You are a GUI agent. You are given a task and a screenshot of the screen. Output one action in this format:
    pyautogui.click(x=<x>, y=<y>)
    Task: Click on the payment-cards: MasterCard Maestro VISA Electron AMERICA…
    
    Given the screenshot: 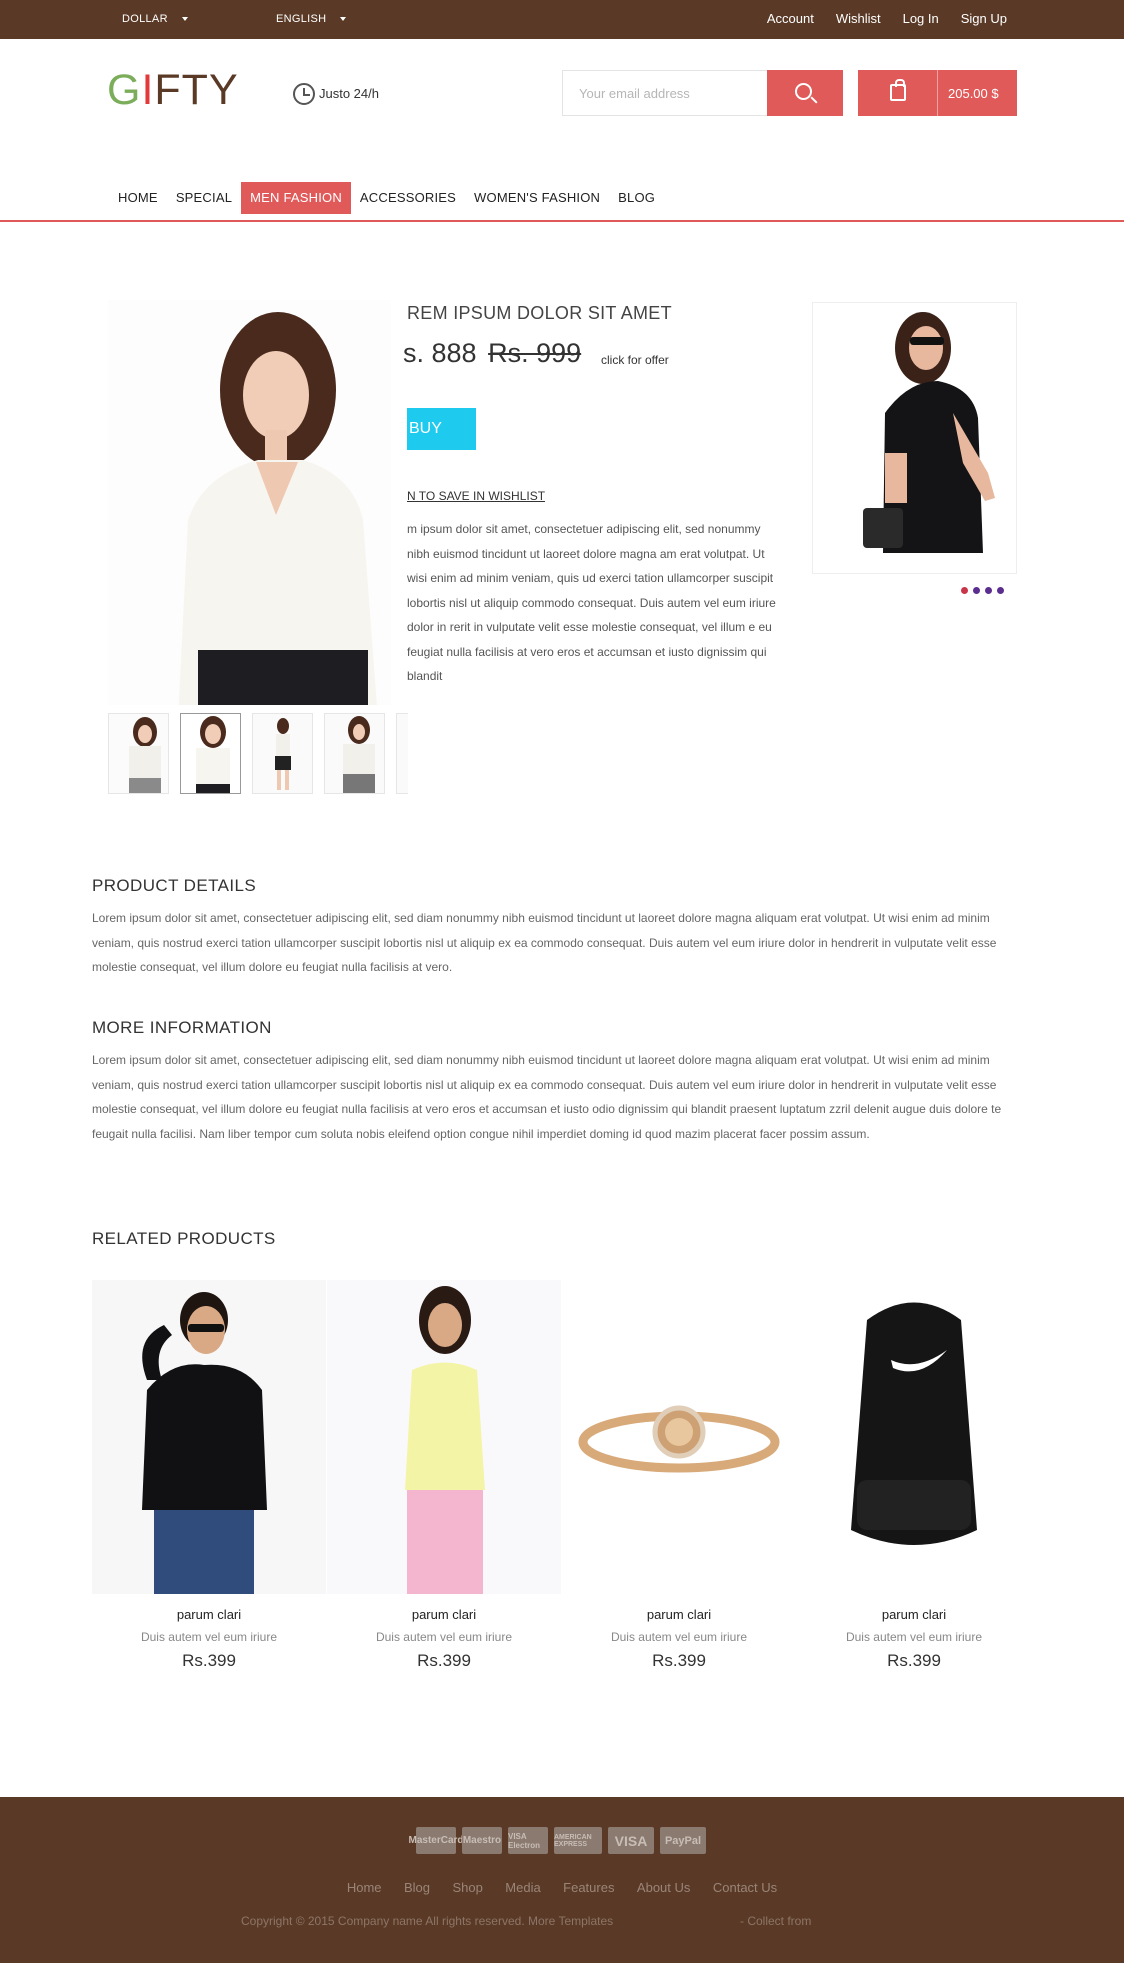 What is the action you would take?
    pyautogui.click(x=557, y=1840)
    